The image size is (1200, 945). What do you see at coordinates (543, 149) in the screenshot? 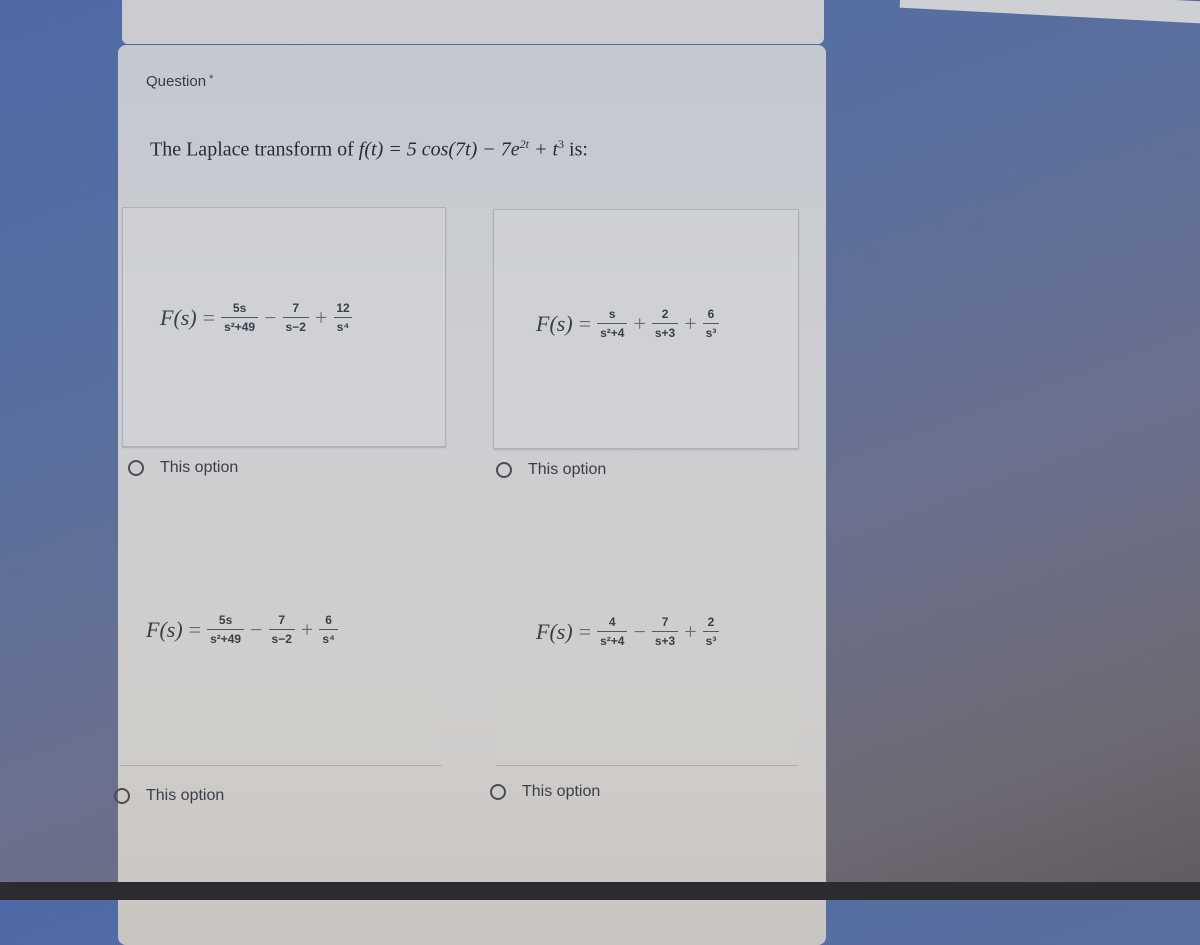
I see `question-mid: + t` at bounding box center [543, 149].